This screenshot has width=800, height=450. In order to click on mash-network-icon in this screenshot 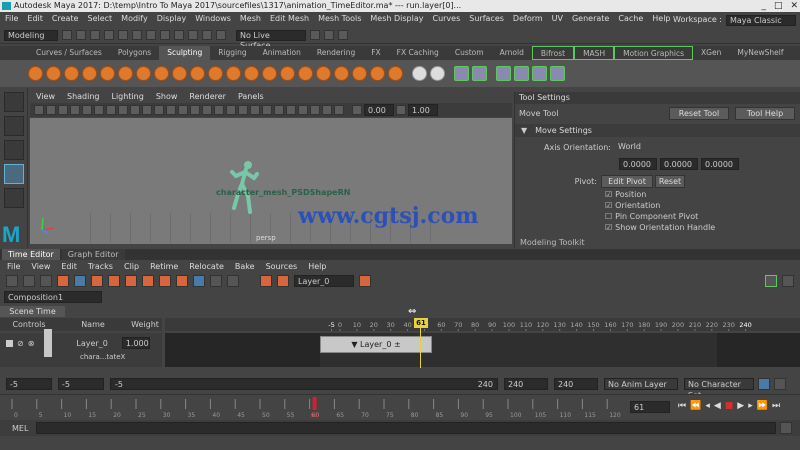, I will do `click(503, 73)`.